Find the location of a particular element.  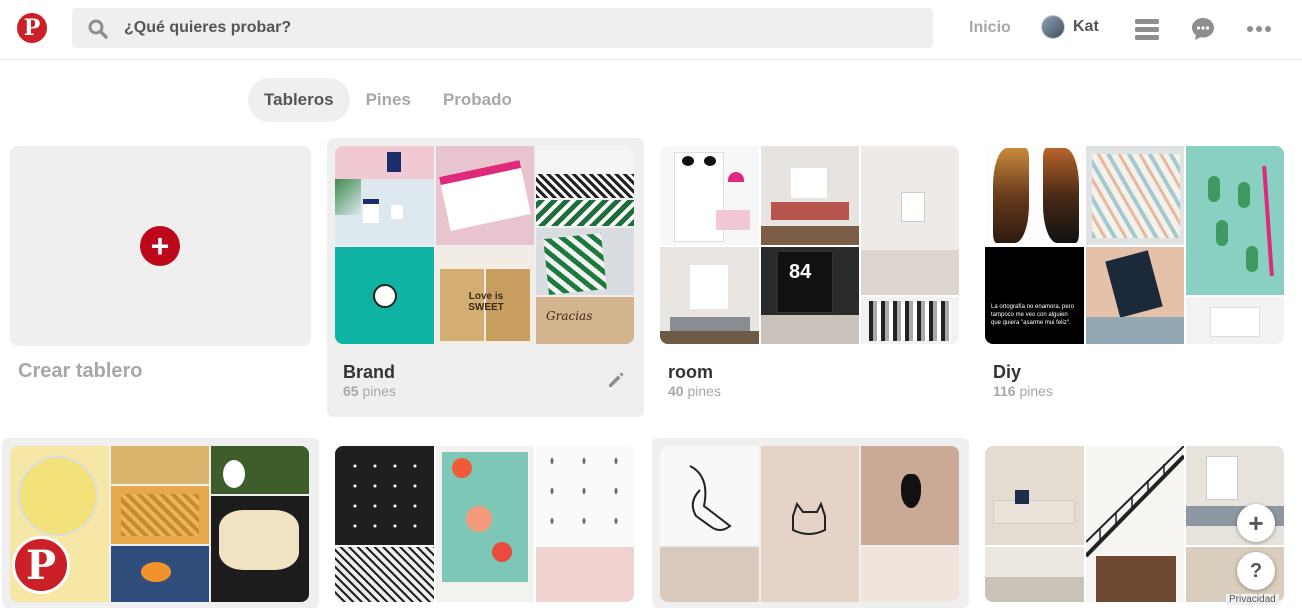

create-board-card: + is located at coordinates (160, 246).